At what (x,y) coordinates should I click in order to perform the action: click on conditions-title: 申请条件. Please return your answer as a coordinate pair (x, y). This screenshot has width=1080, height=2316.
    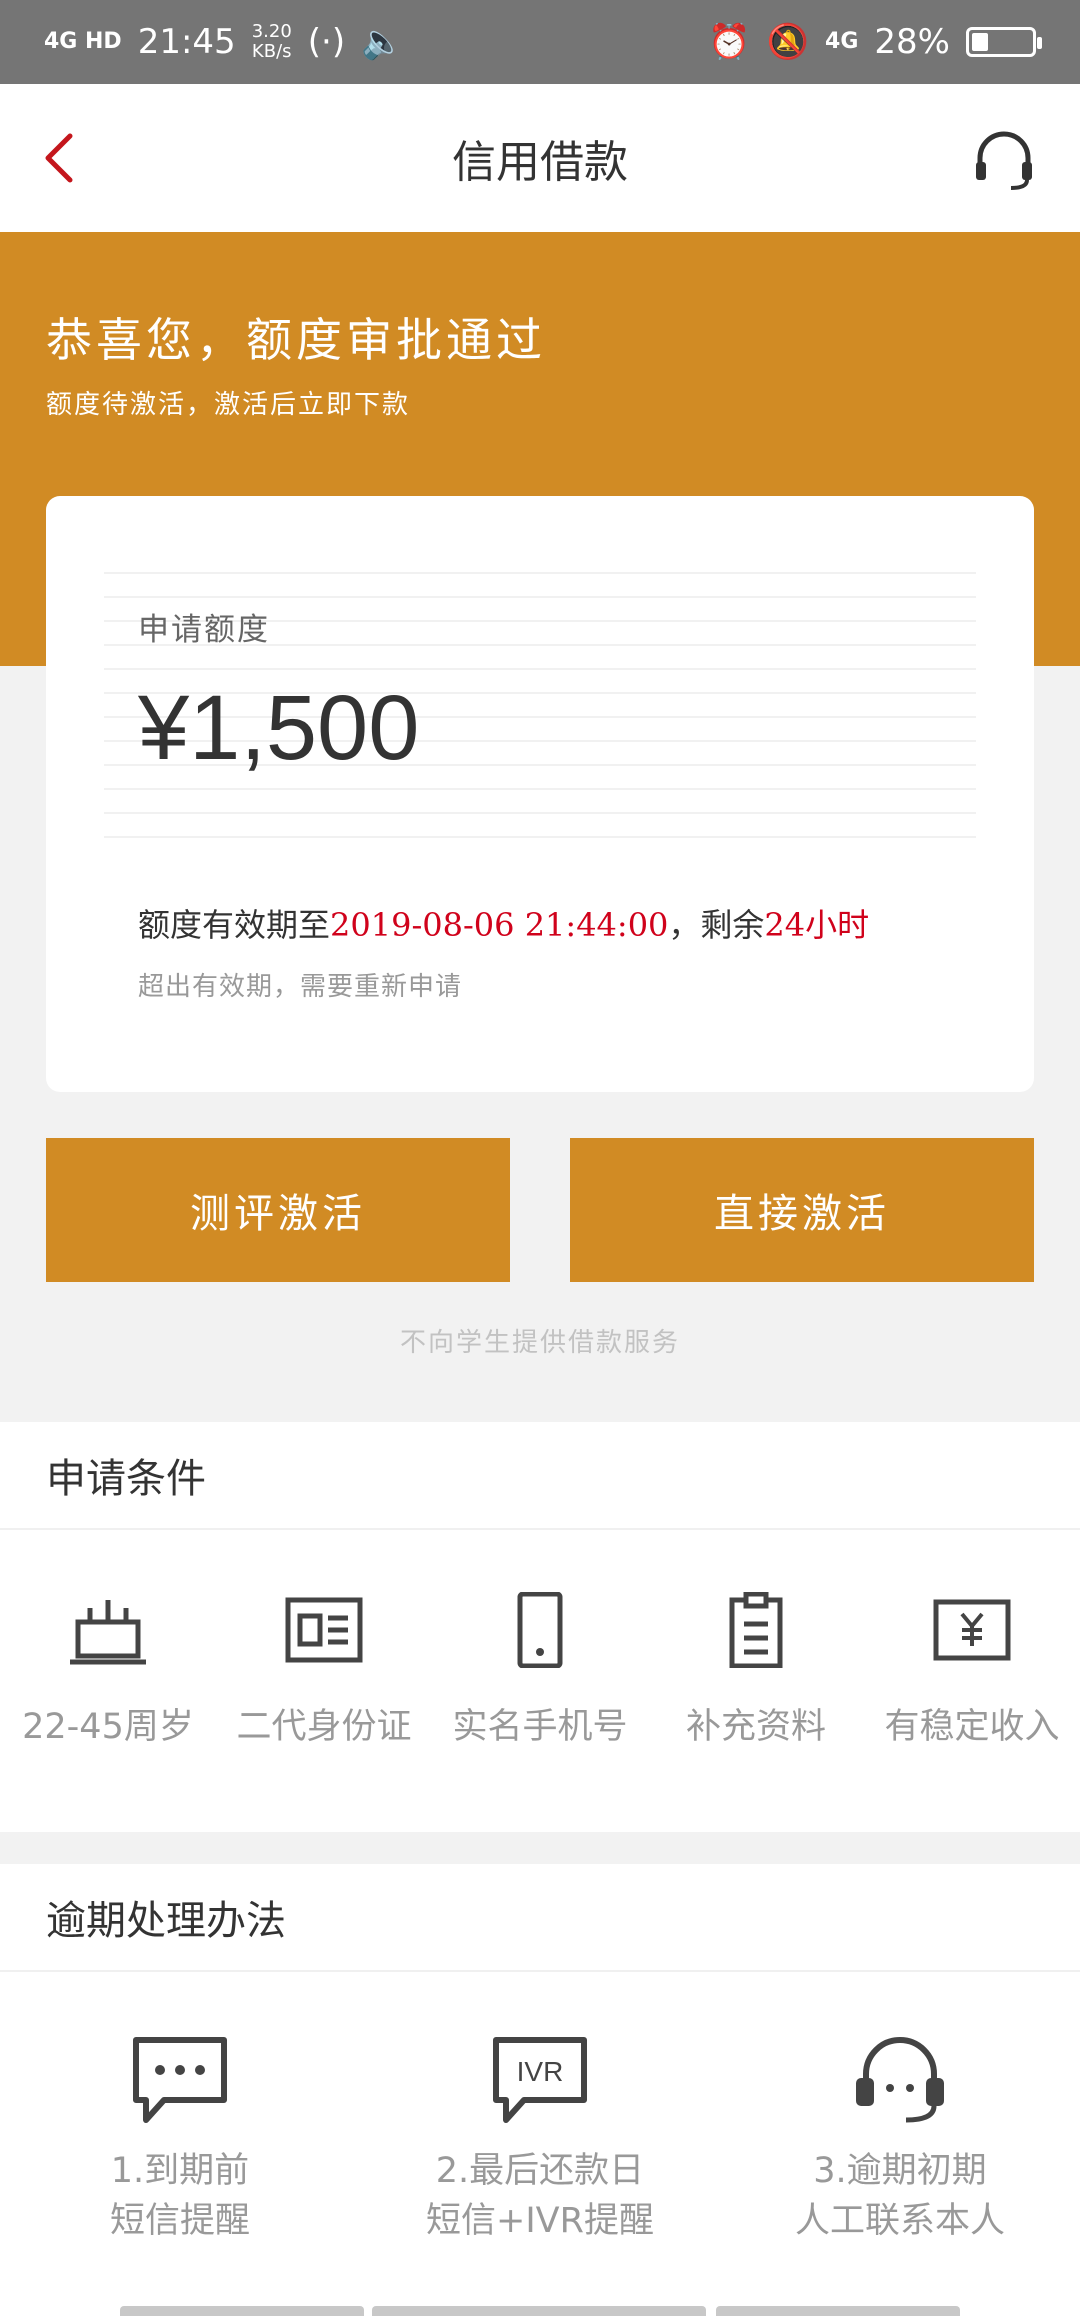
    Looking at the image, I should click on (540, 1476).